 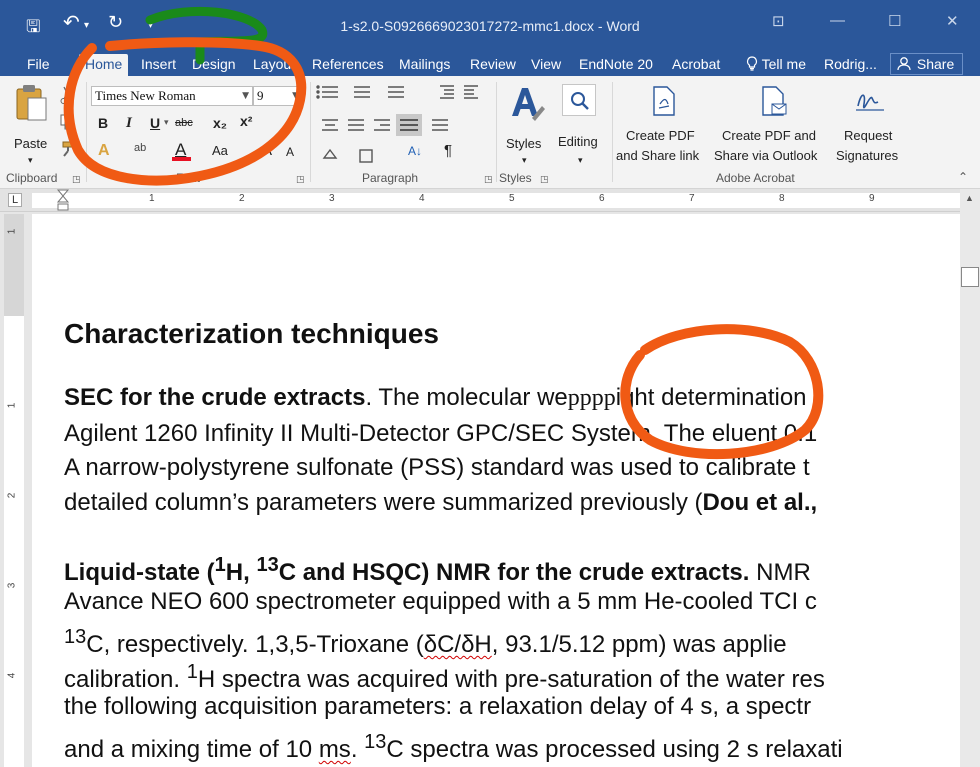 I want to click on tab-file: File, so click(x=38, y=65).